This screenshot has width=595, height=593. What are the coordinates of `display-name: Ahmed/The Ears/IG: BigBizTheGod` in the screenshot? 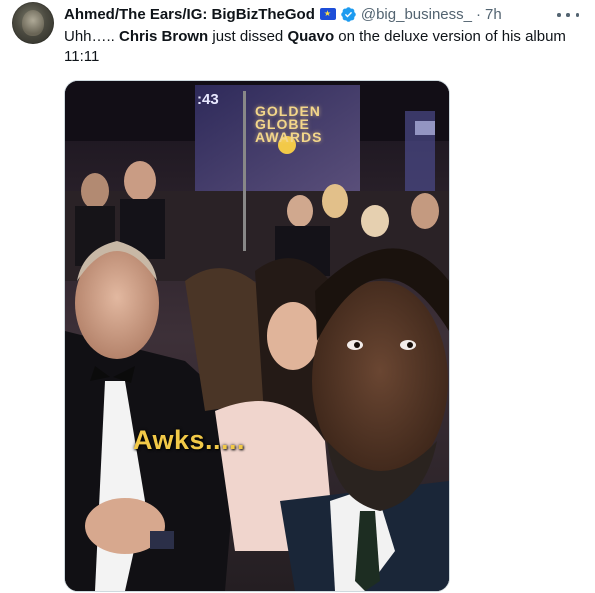 It's located at (189, 14).